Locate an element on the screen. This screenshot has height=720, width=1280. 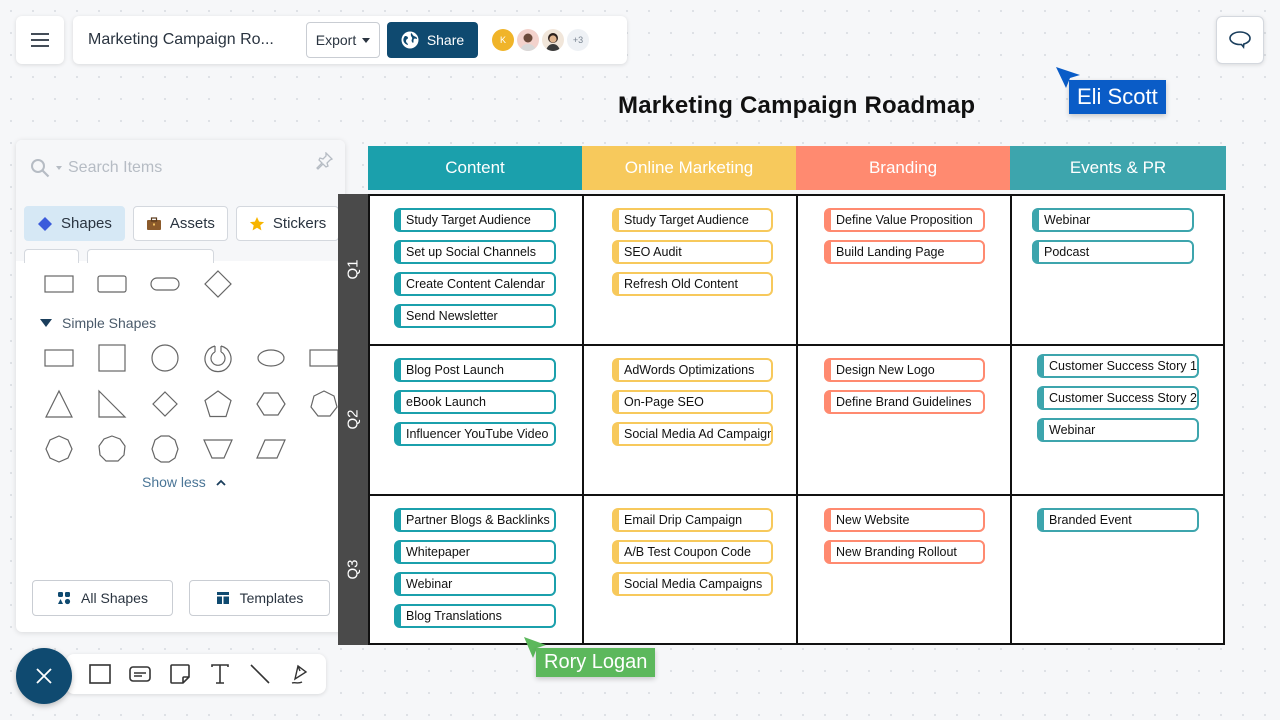
shape-ellipse is located at coordinates (270, 358).